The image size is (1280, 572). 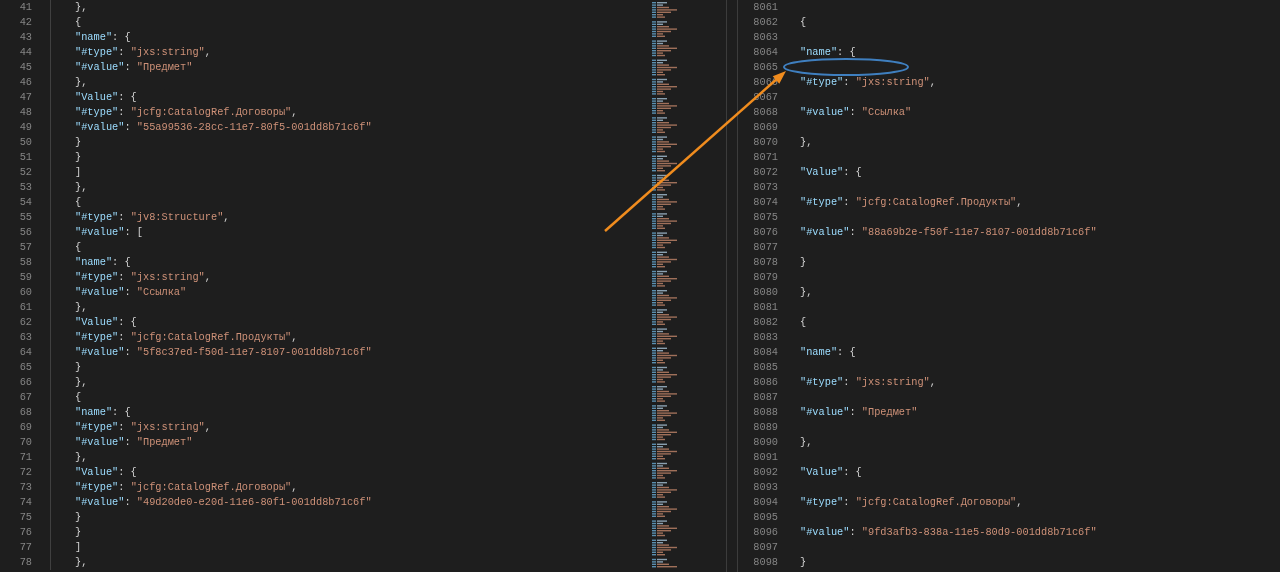 I want to click on line-number: 8070, so click(x=765, y=142).